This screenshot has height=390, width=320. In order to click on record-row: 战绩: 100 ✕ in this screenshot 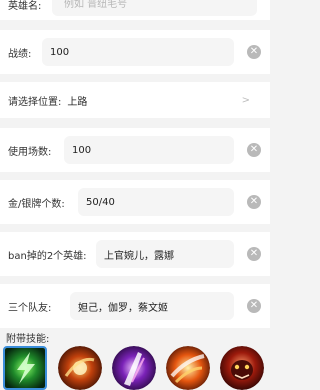, I will do `click(135, 52)`.